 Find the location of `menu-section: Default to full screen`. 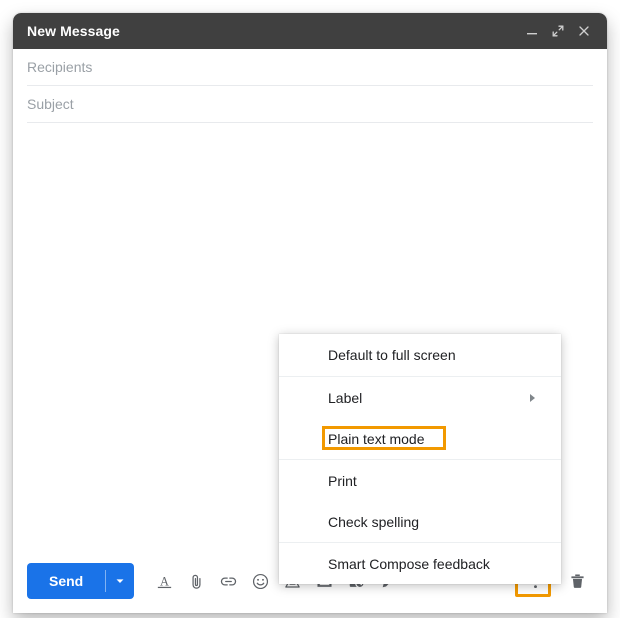

menu-section: Default to full screen is located at coordinates (420, 355).